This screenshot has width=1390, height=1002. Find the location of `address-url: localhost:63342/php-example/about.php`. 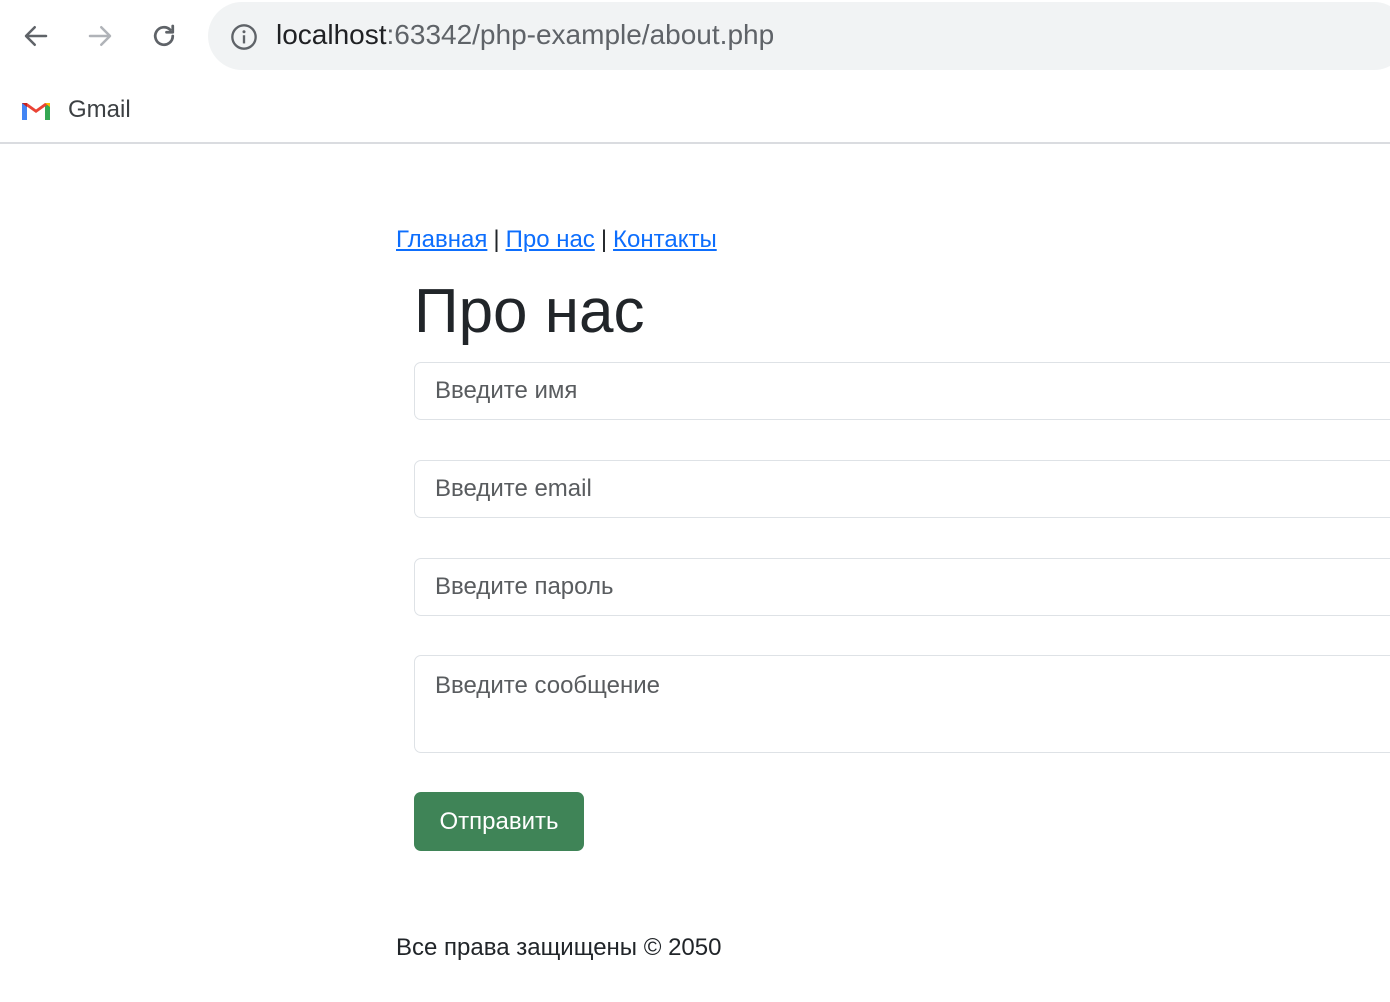

address-url: localhost:63342/php-example/about.php is located at coordinates (525, 35).